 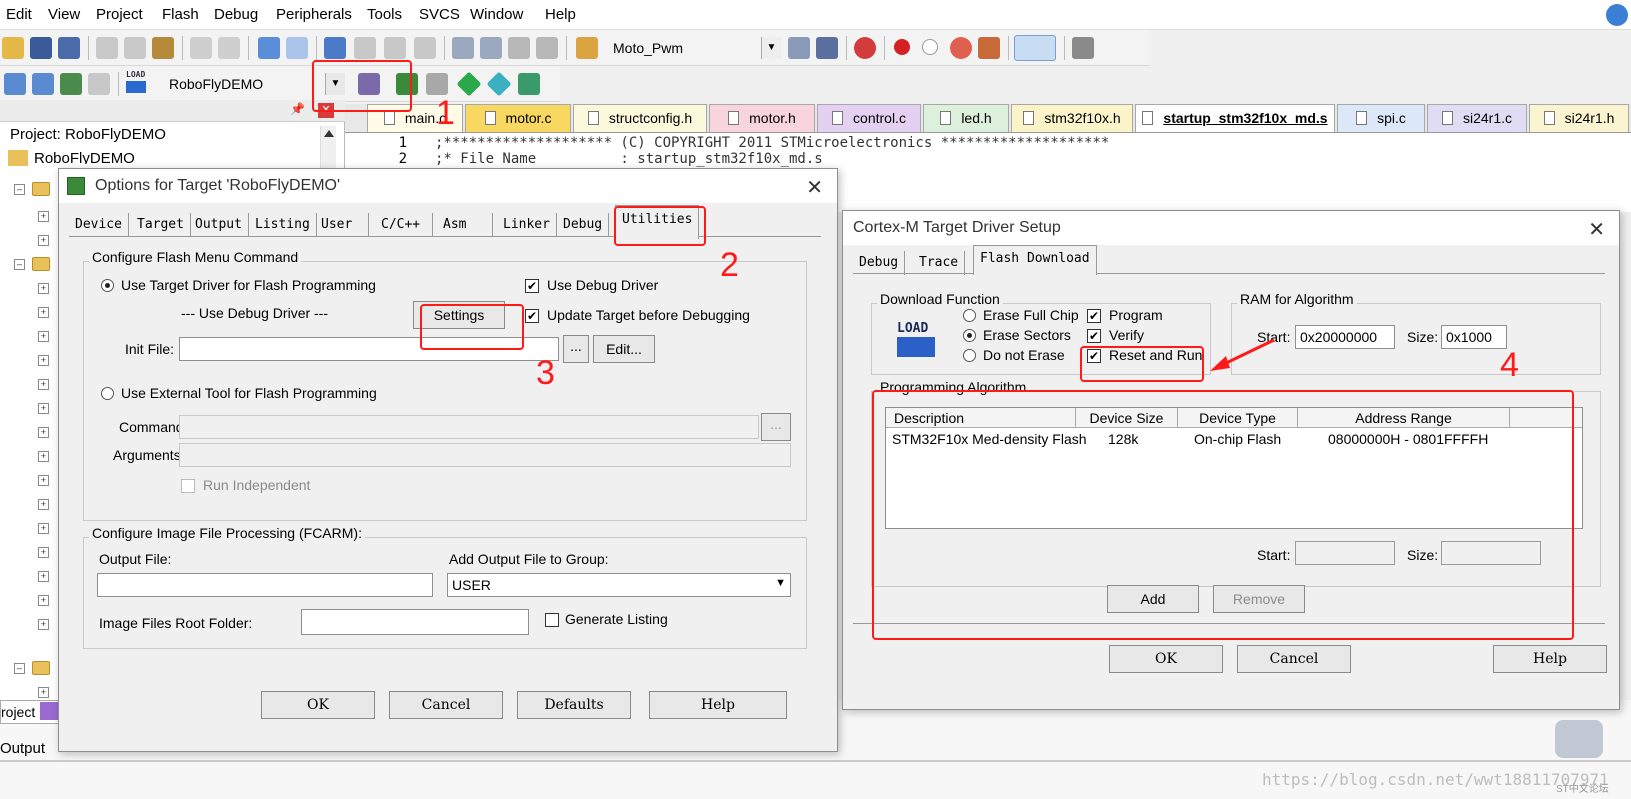 What do you see at coordinates (1035, 260) in the screenshot?
I see `tab-flash-download: Flash Download` at bounding box center [1035, 260].